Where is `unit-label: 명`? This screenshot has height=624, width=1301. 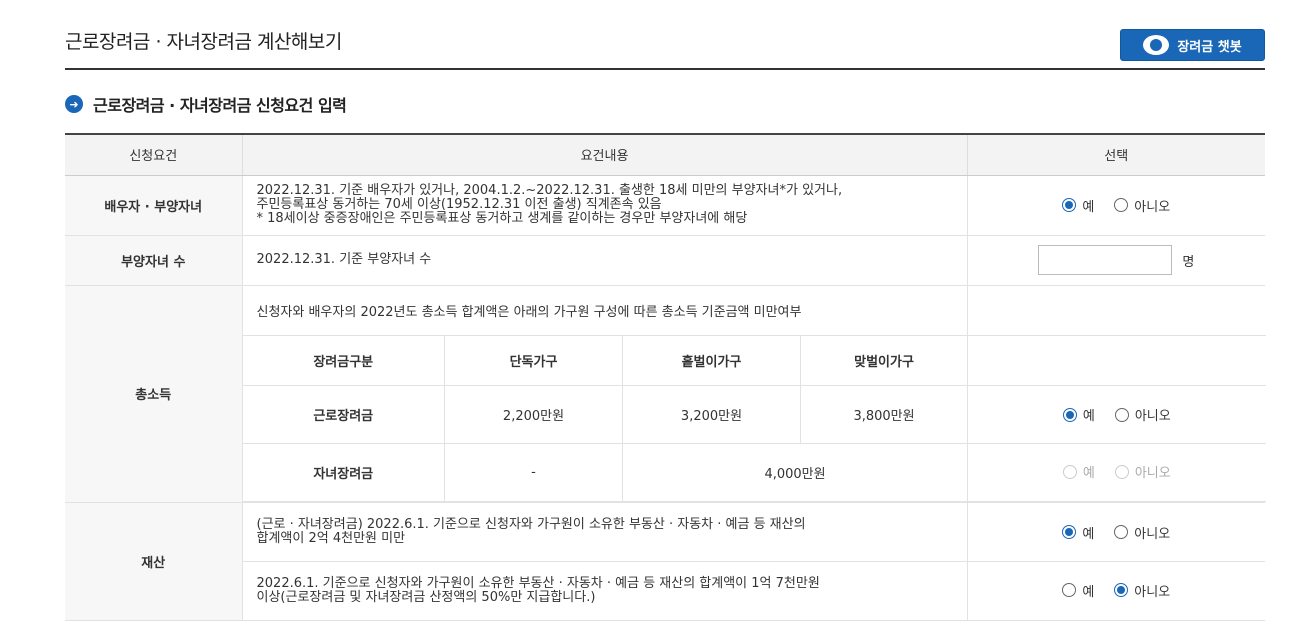
unit-label: 명 is located at coordinates (1188, 262).